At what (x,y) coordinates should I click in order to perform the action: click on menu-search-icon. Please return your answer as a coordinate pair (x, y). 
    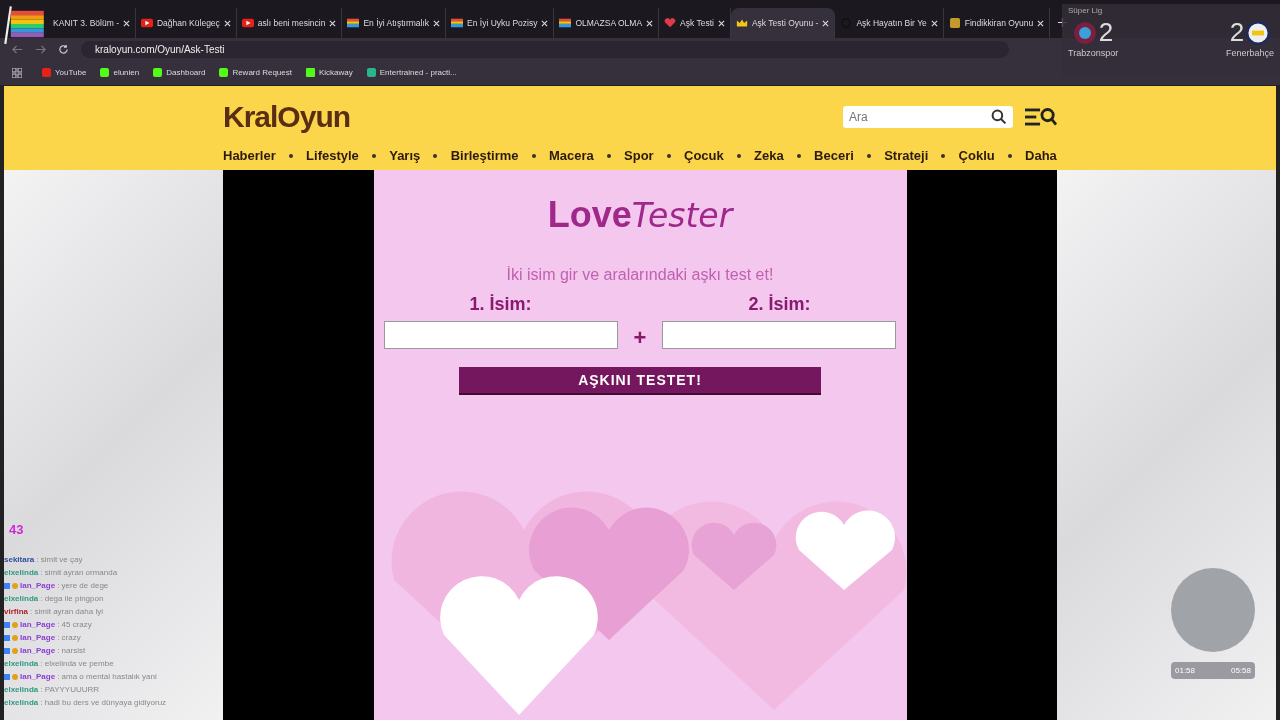
    Looking at the image, I should click on (1041, 117).